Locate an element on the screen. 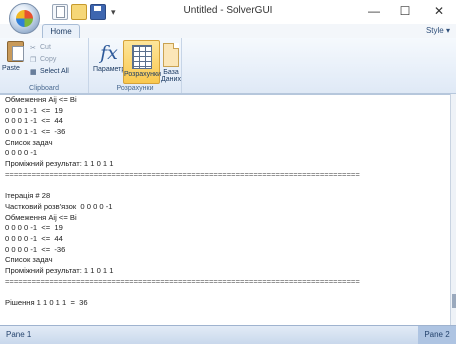 The height and width of the screenshot is (344, 456). calculations-button: Розрахунки is located at coordinates (142, 62).